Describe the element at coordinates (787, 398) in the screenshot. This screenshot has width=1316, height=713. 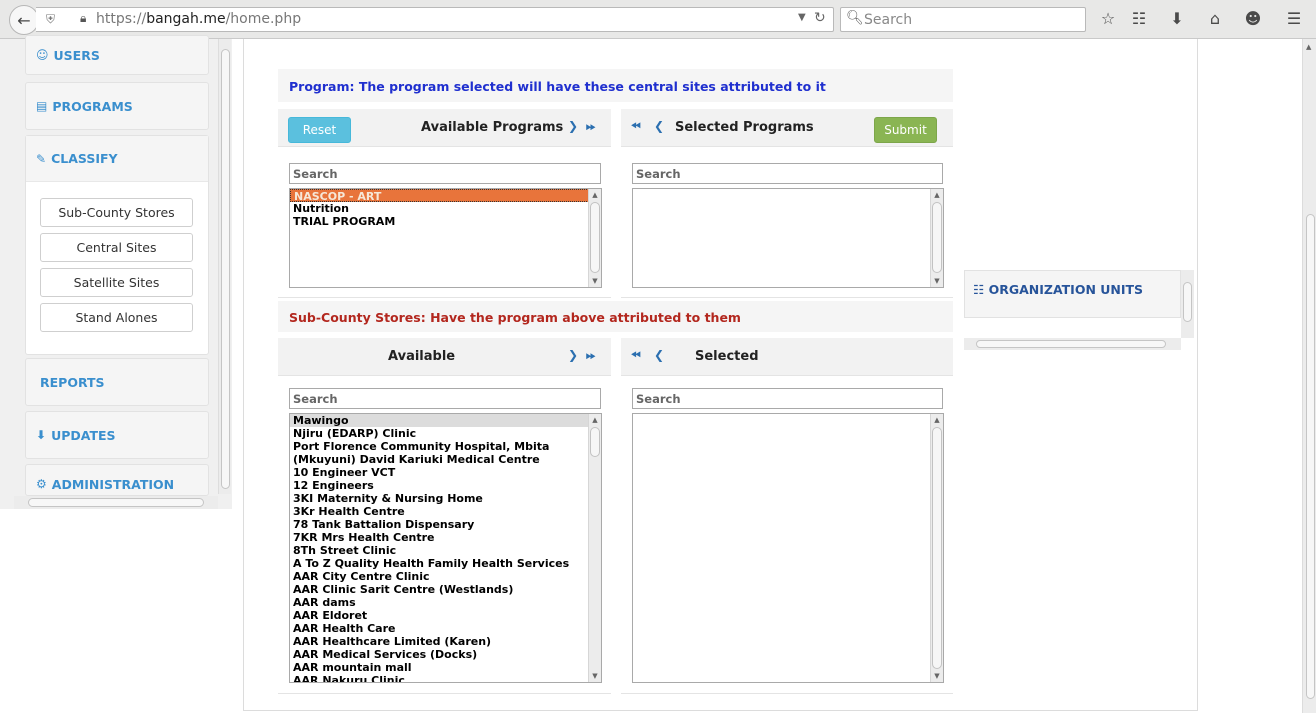
I see `selected-stores-search-input` at that location.